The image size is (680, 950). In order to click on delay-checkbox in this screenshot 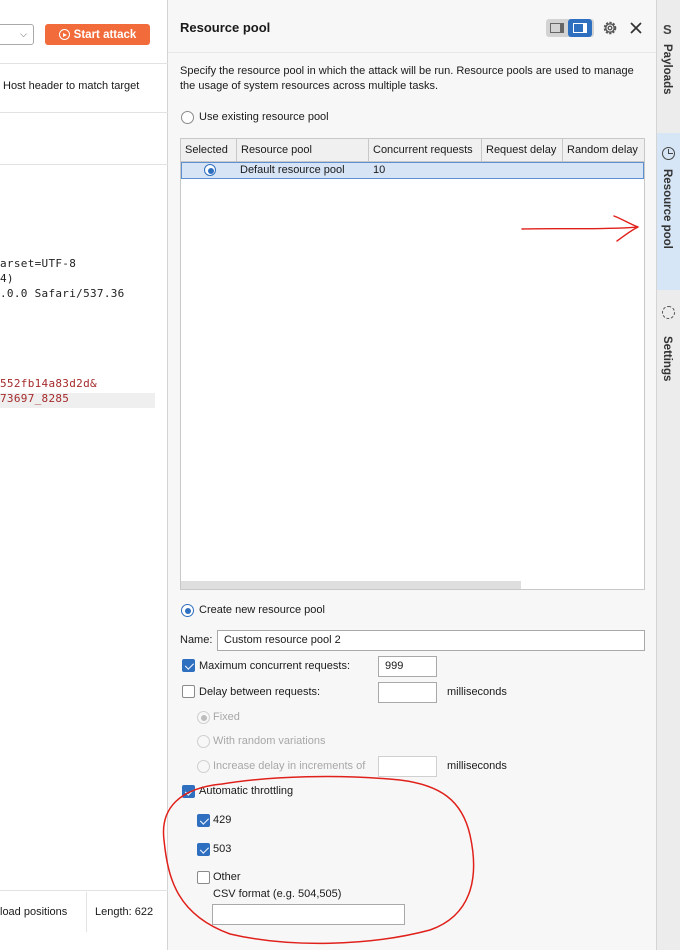, I will do `click(188, 691)`.